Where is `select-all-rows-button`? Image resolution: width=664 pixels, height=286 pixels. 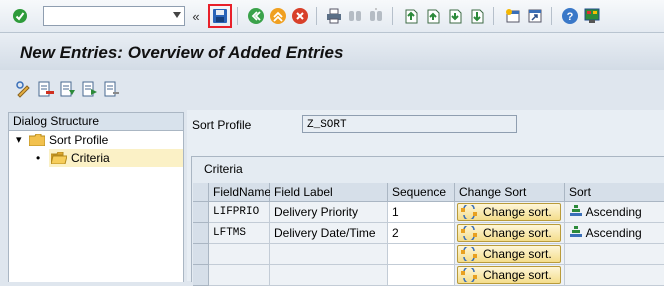 select-all-rows-button is located at coordinates (201, 192).